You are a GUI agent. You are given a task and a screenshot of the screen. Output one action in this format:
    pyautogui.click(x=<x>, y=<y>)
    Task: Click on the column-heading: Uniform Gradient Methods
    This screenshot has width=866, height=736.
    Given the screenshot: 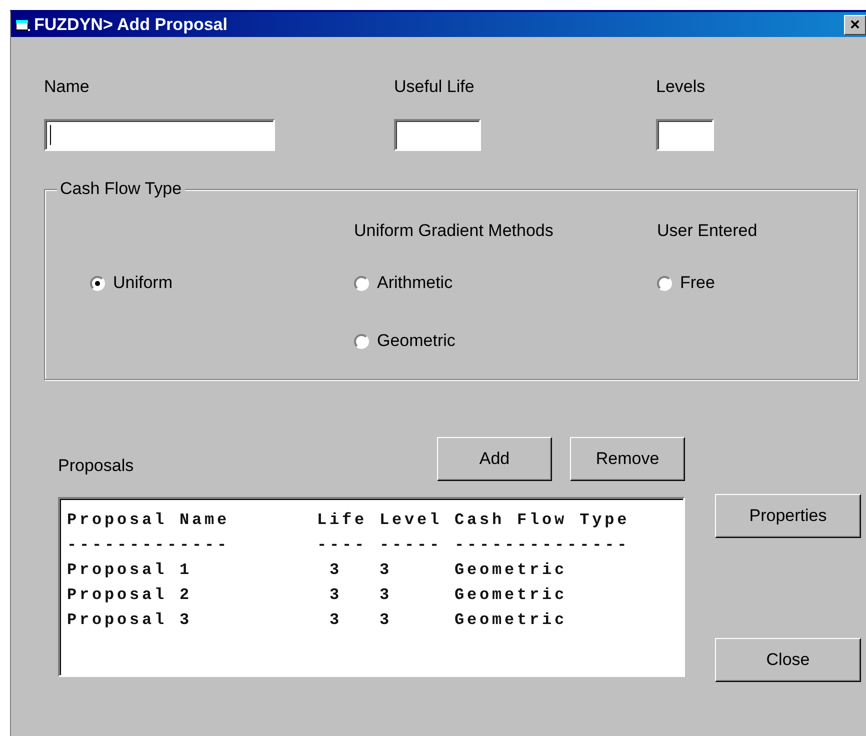 What is the action you would take?
    pyautogui.click(x=454, y=231)
    